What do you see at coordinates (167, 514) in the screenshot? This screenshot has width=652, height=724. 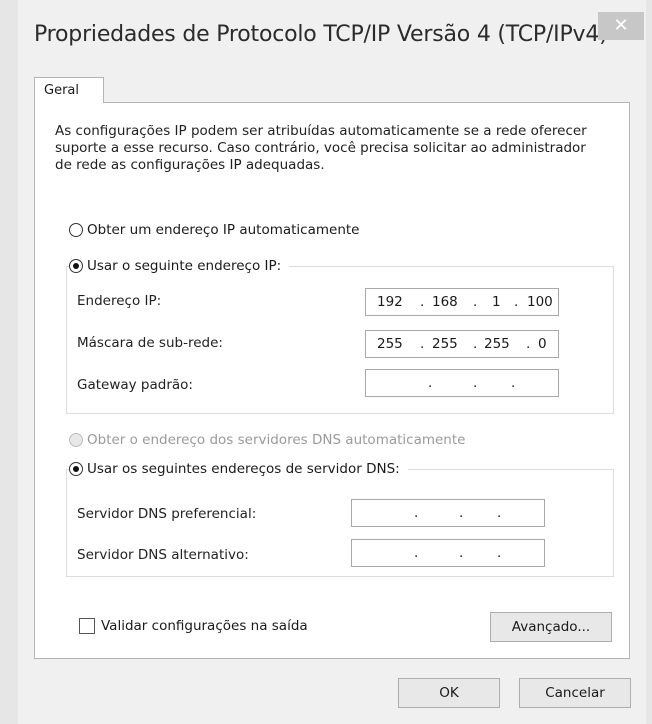 I see `preferred-dns-label: Servidor DNS preferencial:` at bounding box center [167, 514].